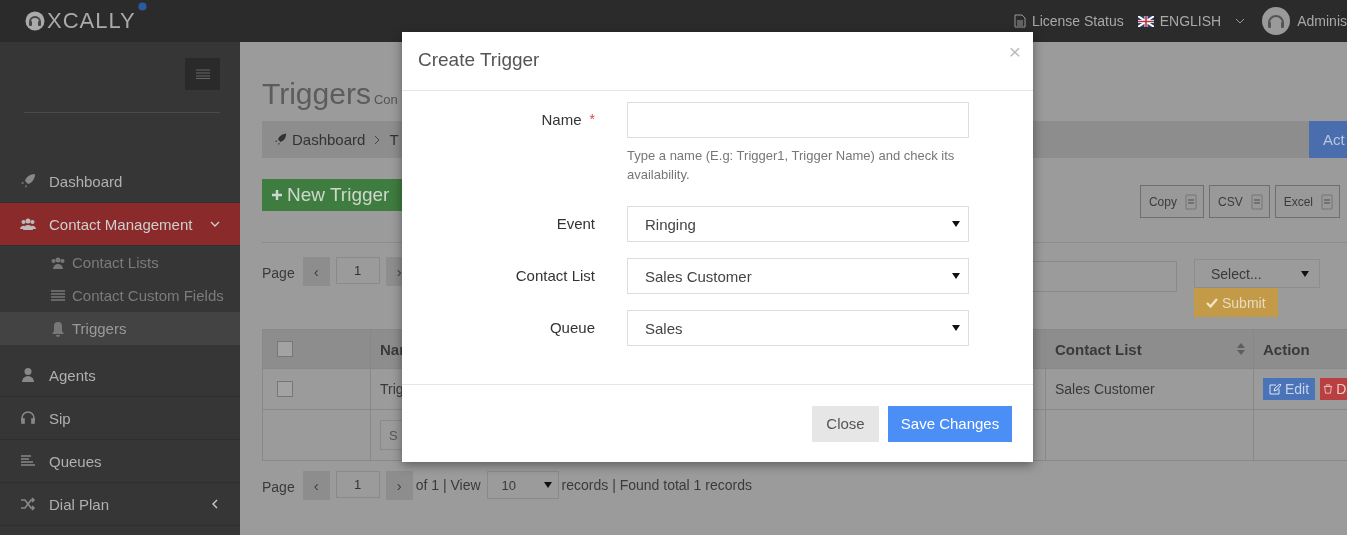 This screenshot has width=1347, height=535. What do you see at coordinates (1307, 201) in the screenshot?
I see `export-button: Excel` at bounding box center [1307, 201].